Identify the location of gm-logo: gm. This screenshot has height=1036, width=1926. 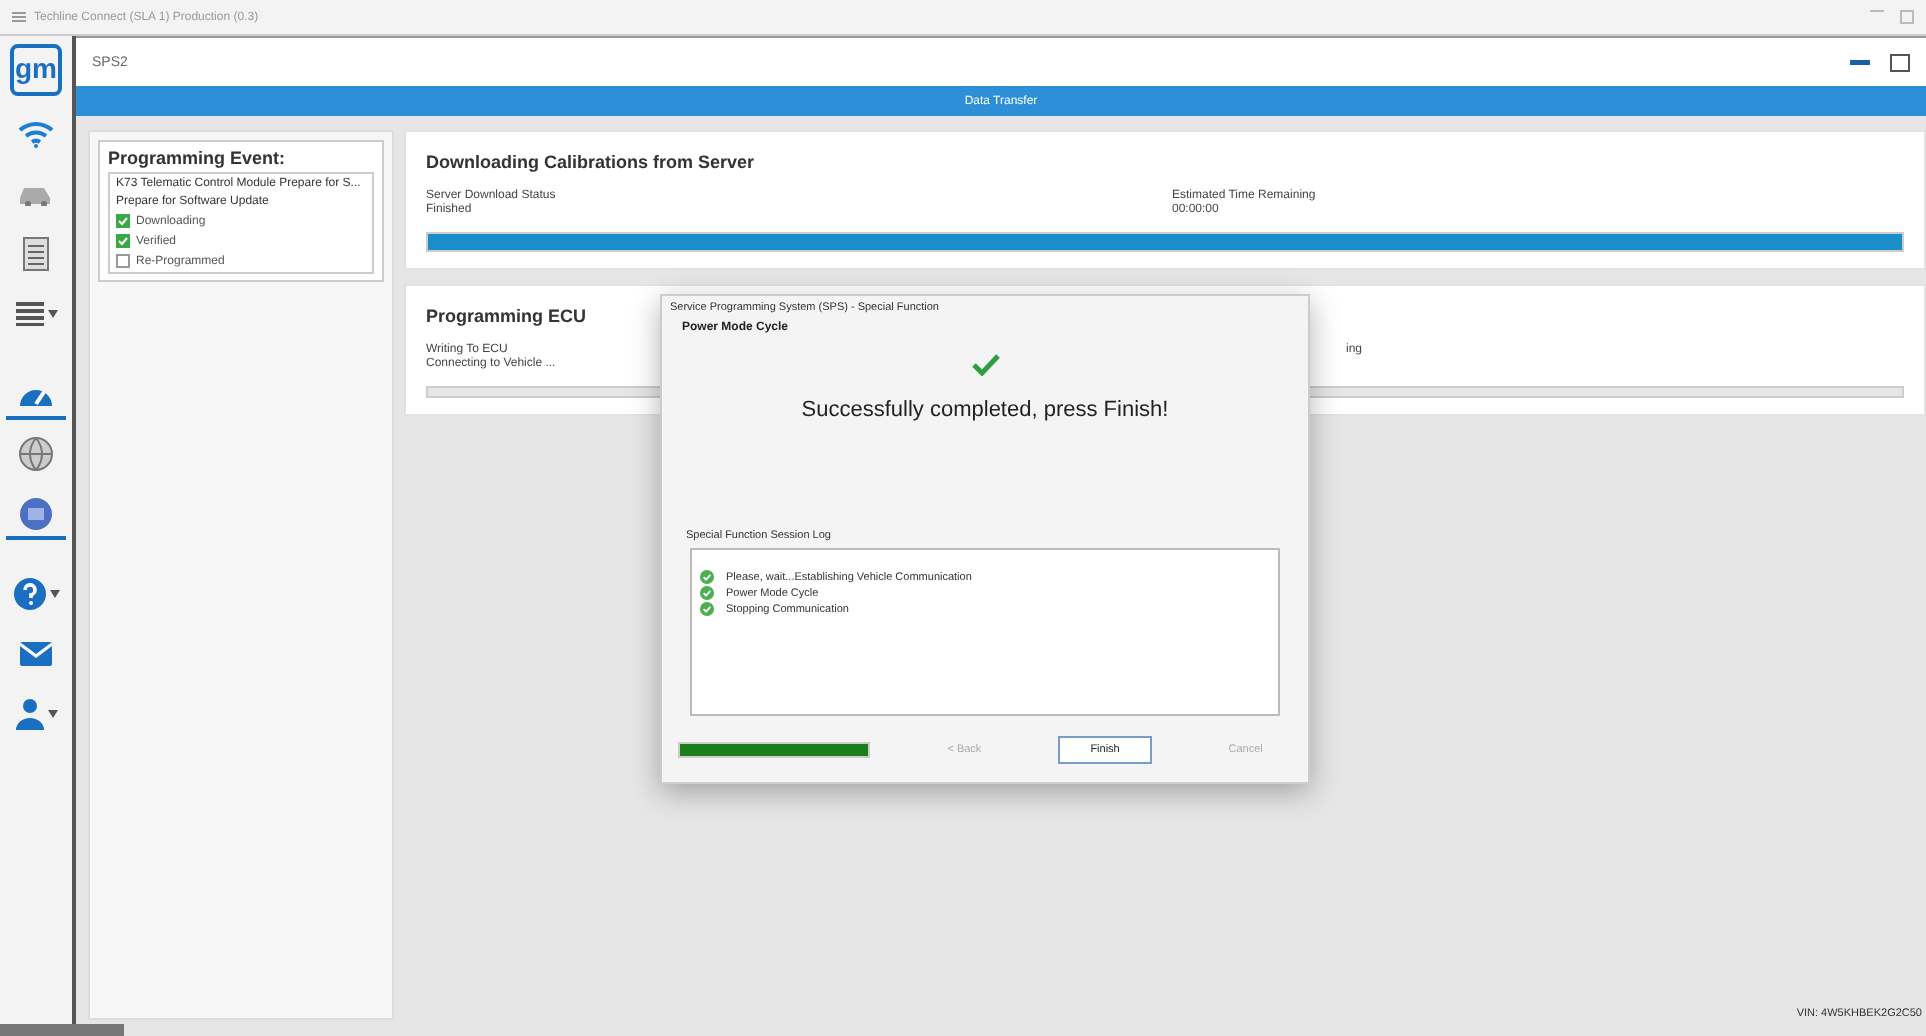
(36, 70).